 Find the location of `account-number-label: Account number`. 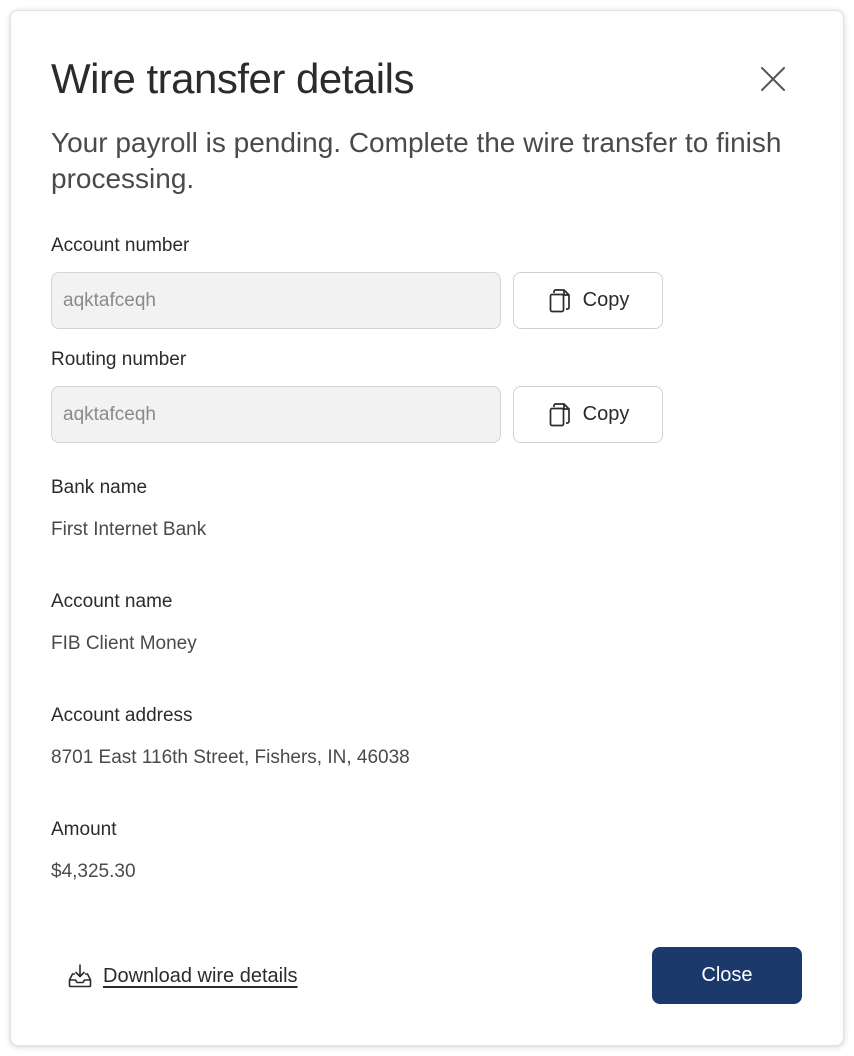

account-number-label: Account number is located at coordinates (120, 245).